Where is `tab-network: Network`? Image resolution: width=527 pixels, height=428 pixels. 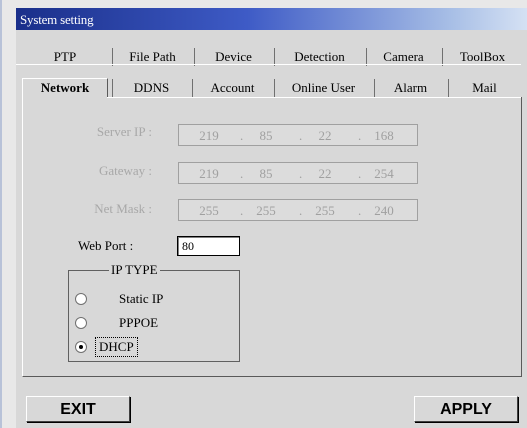
tab-network: Network is located at coordinates (65, 88).